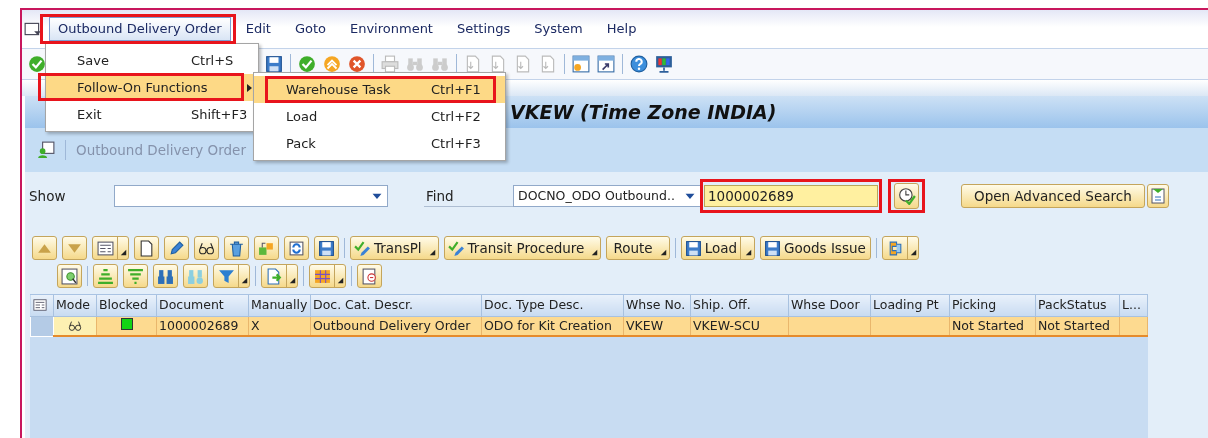 This screenshot has height=438, width=1208. I want to click on column-header: Blocked, so click(126, 305).